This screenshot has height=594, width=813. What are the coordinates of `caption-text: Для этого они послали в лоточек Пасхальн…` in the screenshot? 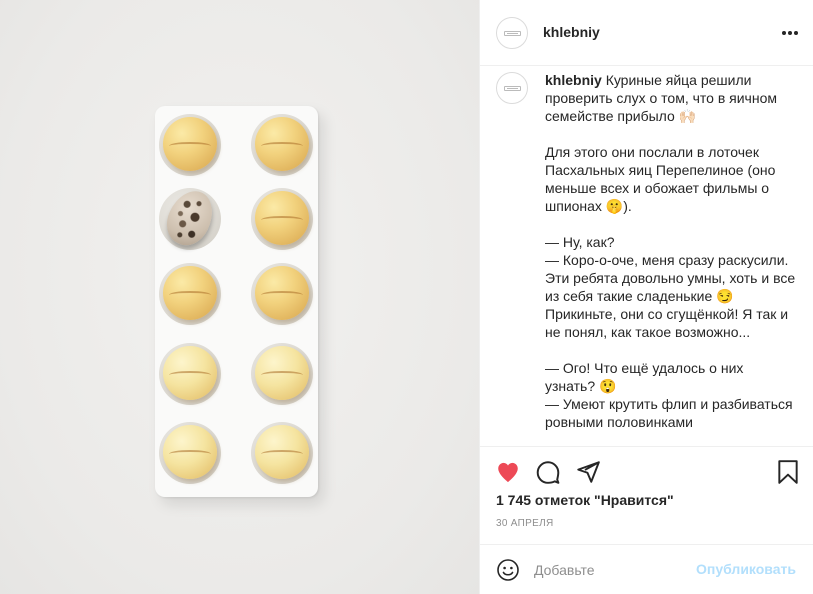 It's located at (662, 179).